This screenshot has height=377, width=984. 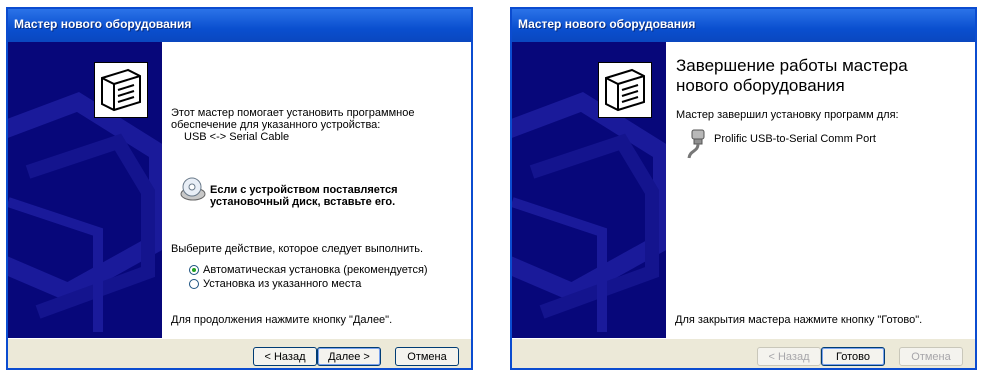 What do you see at coordinates (304, 190) in the screenshot?
I see `disk-hint-line-1: Если с устройством поставляется` at bounding box center [304, 190].